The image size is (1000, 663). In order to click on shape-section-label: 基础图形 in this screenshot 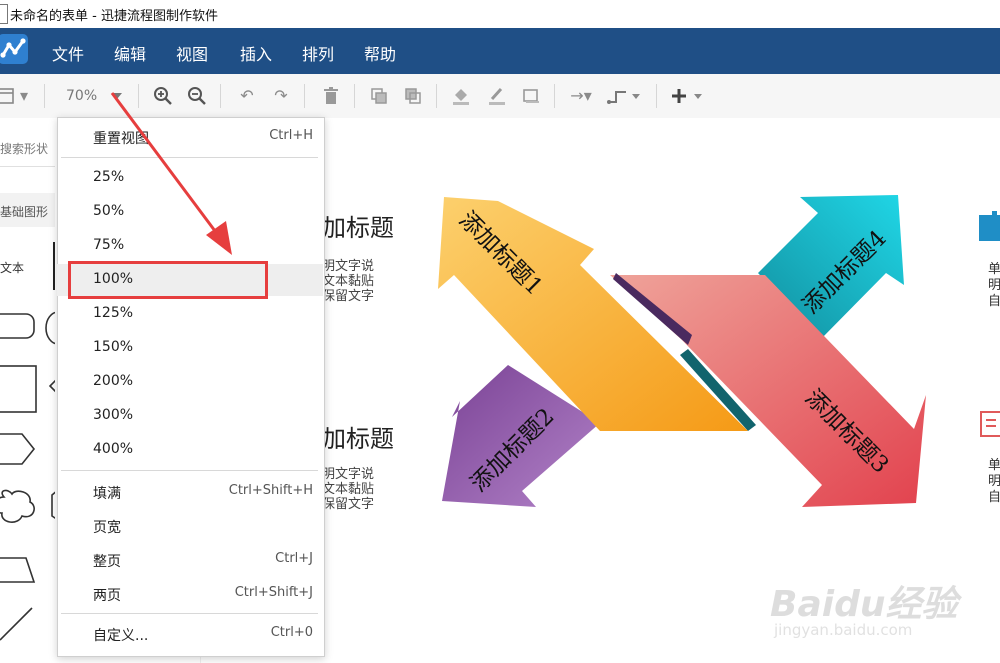, I will do `click(24, 212)`.